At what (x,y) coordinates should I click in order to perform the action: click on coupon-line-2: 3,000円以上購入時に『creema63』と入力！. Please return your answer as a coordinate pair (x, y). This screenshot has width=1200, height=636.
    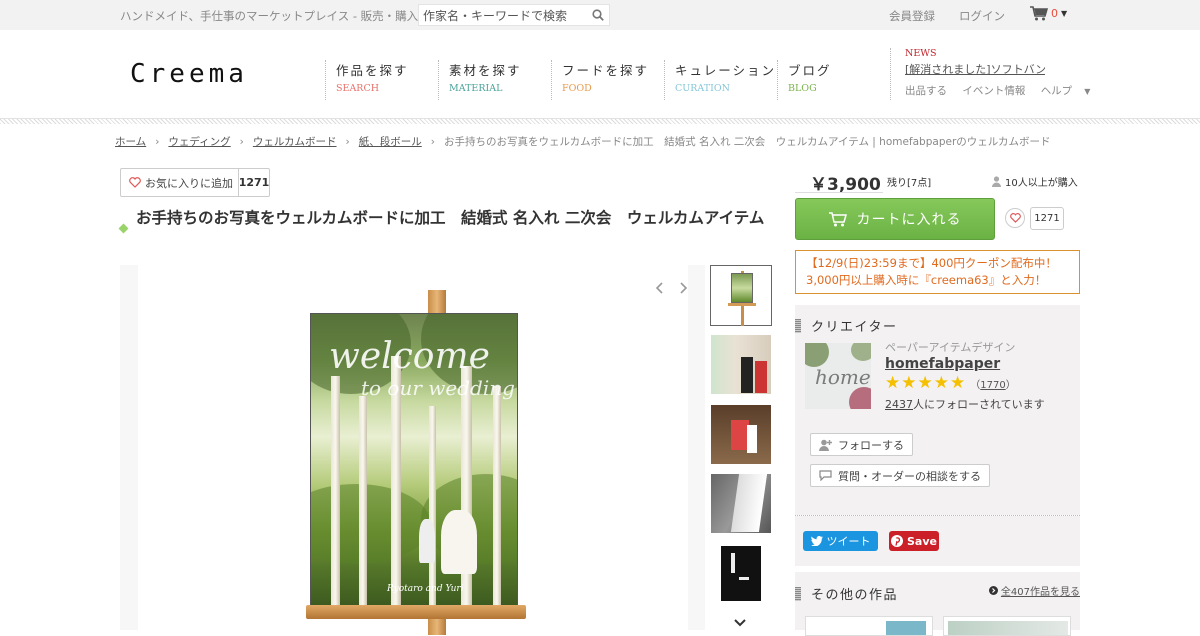
    Looking at the image, I should click on (926, 280).